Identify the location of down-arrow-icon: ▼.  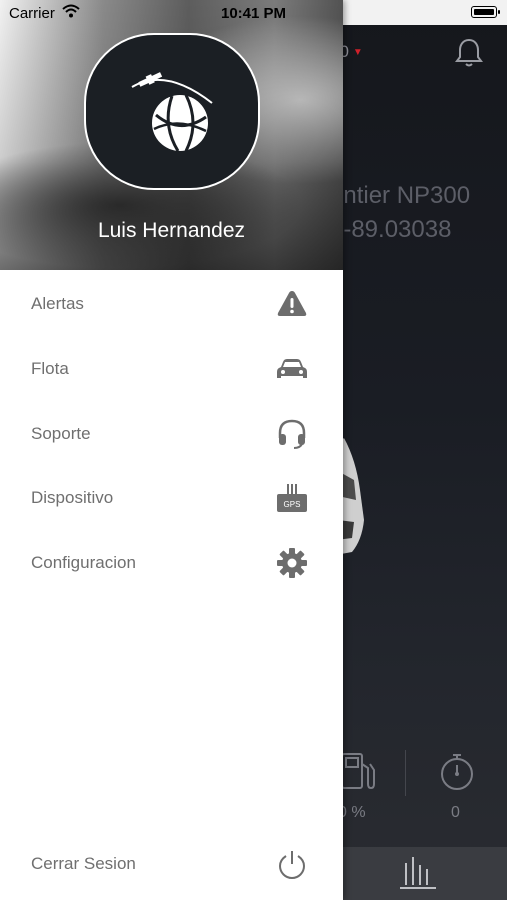
(357, 53).